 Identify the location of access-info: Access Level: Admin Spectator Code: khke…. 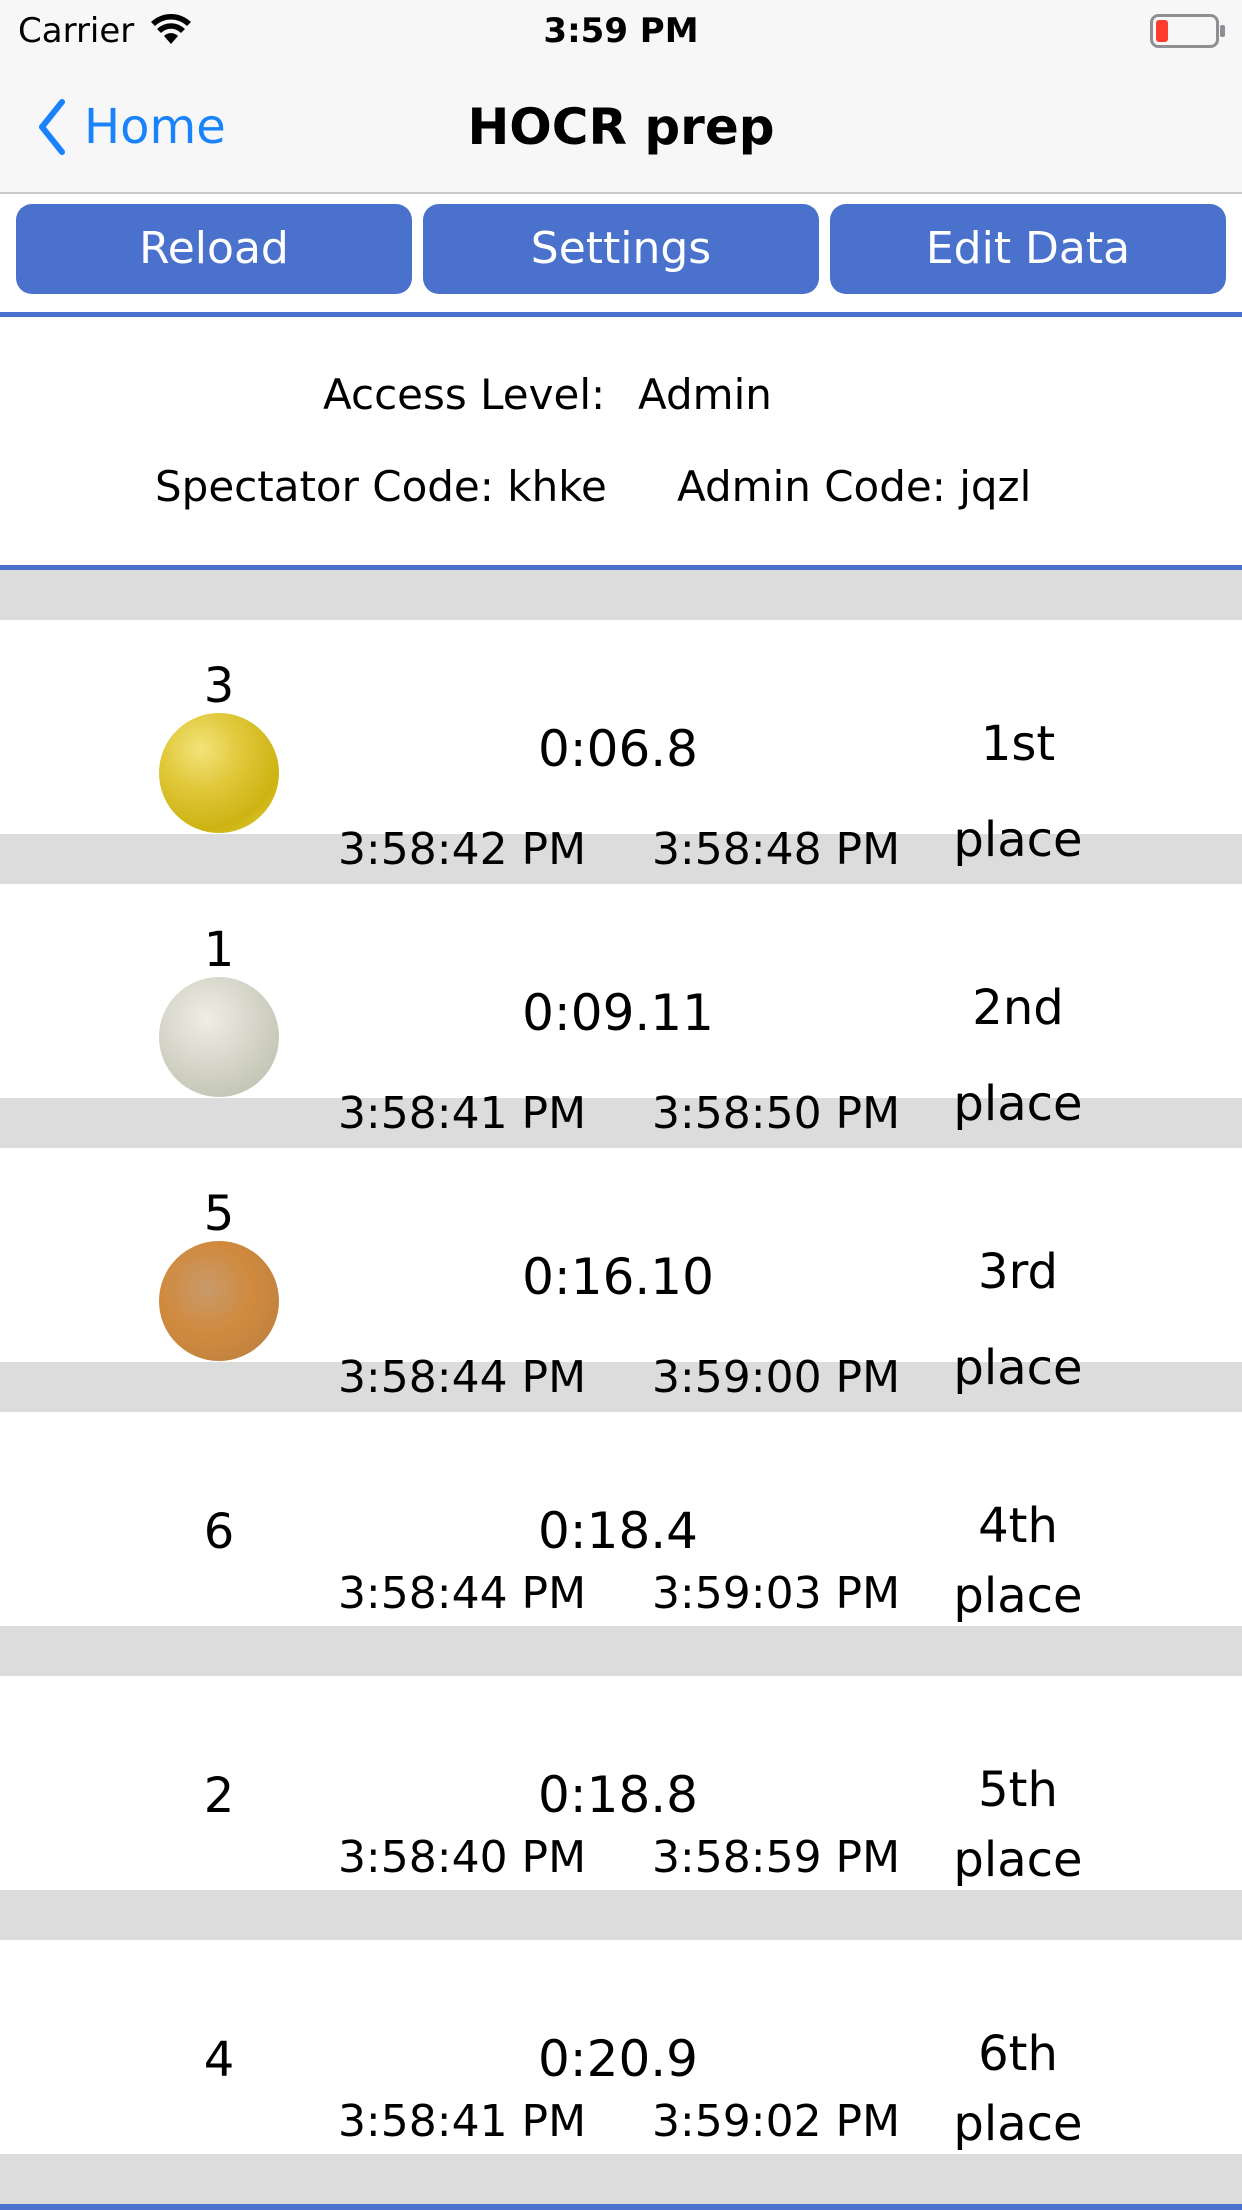
(621, 443).